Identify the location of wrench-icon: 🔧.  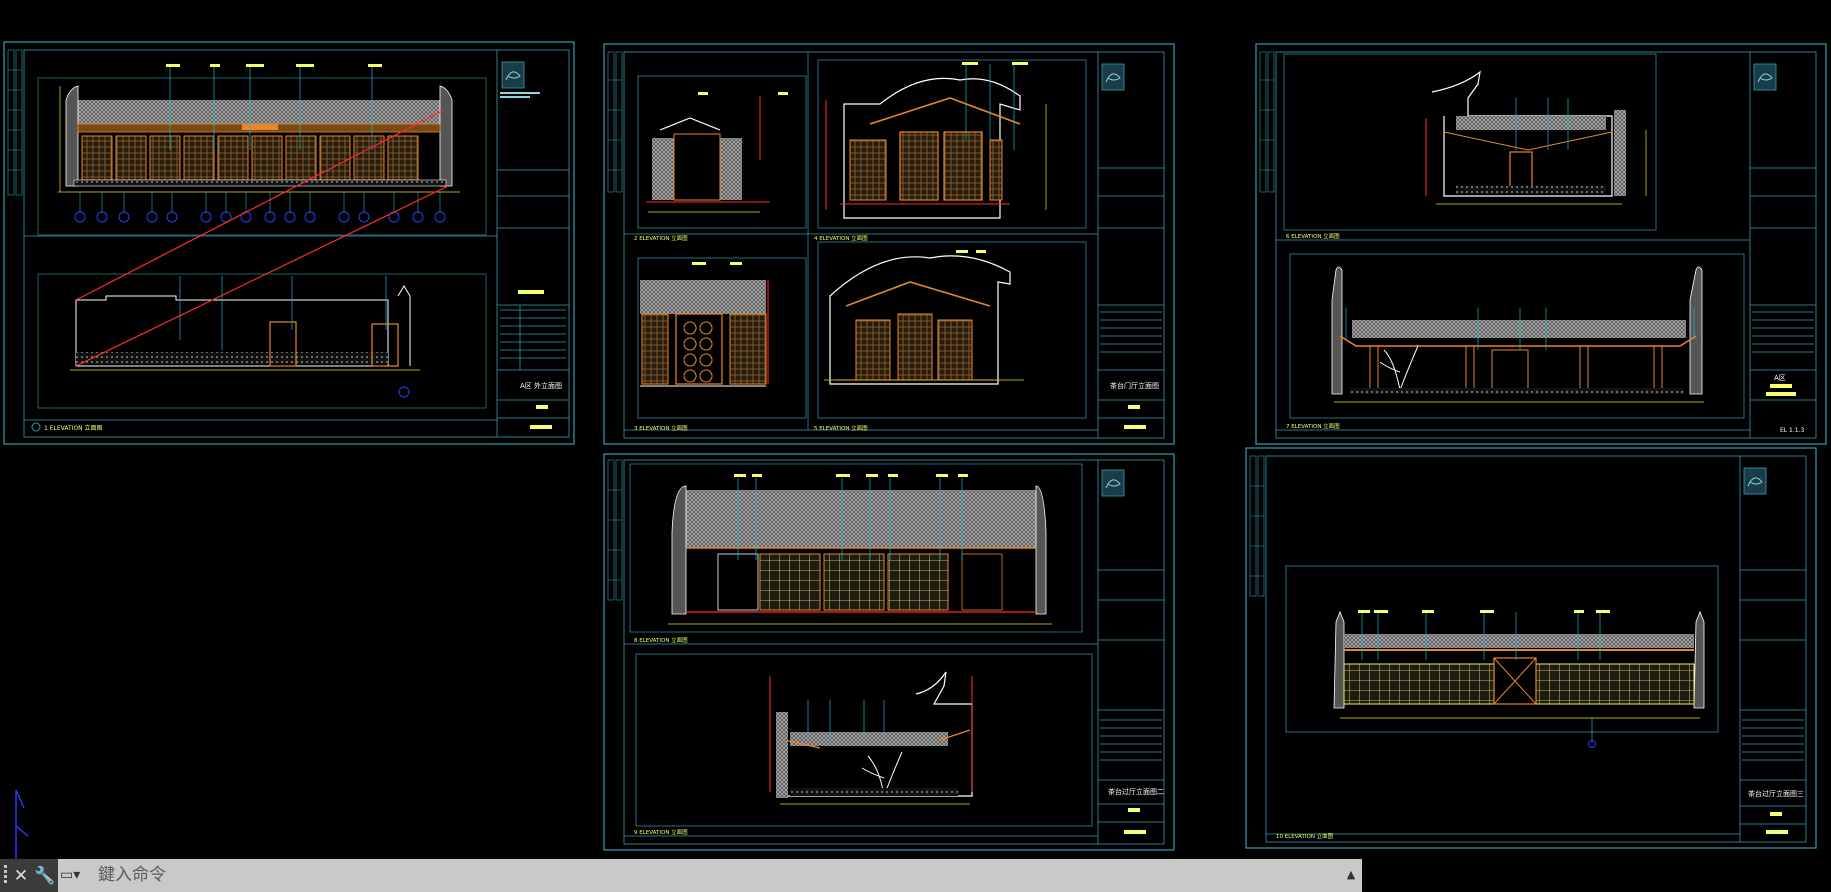
(44, 876).